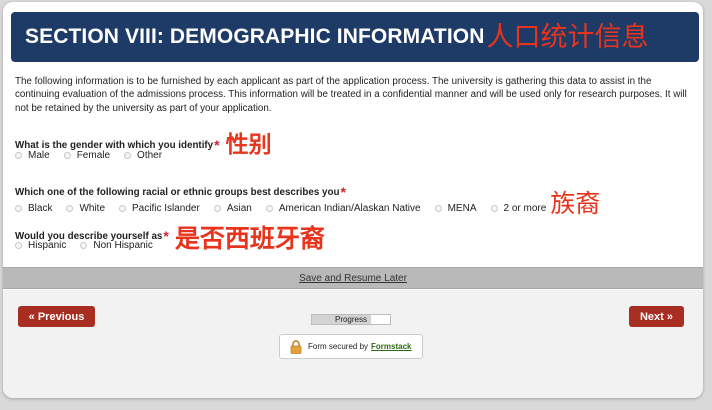 This screenshot has height=410, width=712. I want to click on secure-text: Form secured by, so click(338, 346).